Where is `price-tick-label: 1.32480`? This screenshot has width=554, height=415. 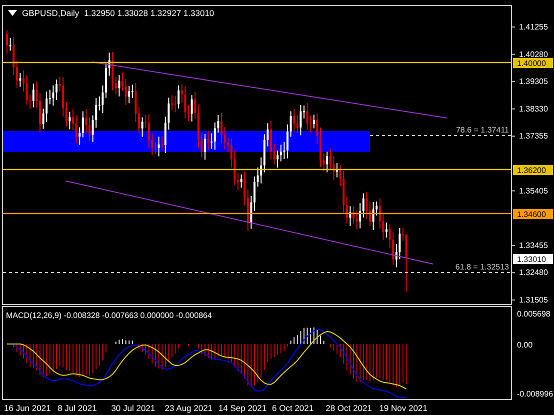 price-tick-label: 1.32480 is located at coordinates (533, 273).